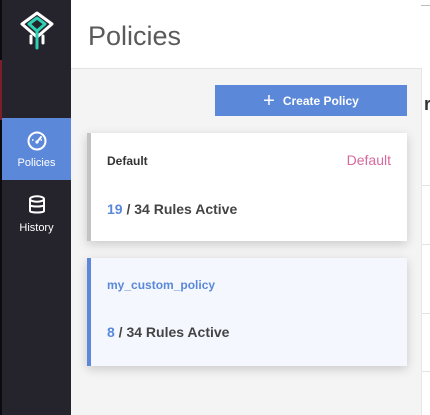  I want to click on sidebar-item-history: History, so click(36, 214).